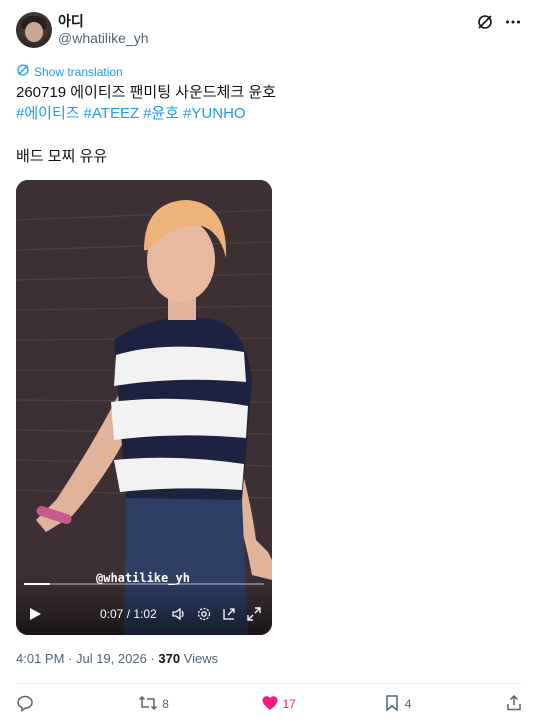 Image resolution: width=539 pixels, height=727 pixels. What do you see at coordinates (229, 614) in the screenshot?
I see `picture-in-picture-icon` at bounding box center [229, 614].